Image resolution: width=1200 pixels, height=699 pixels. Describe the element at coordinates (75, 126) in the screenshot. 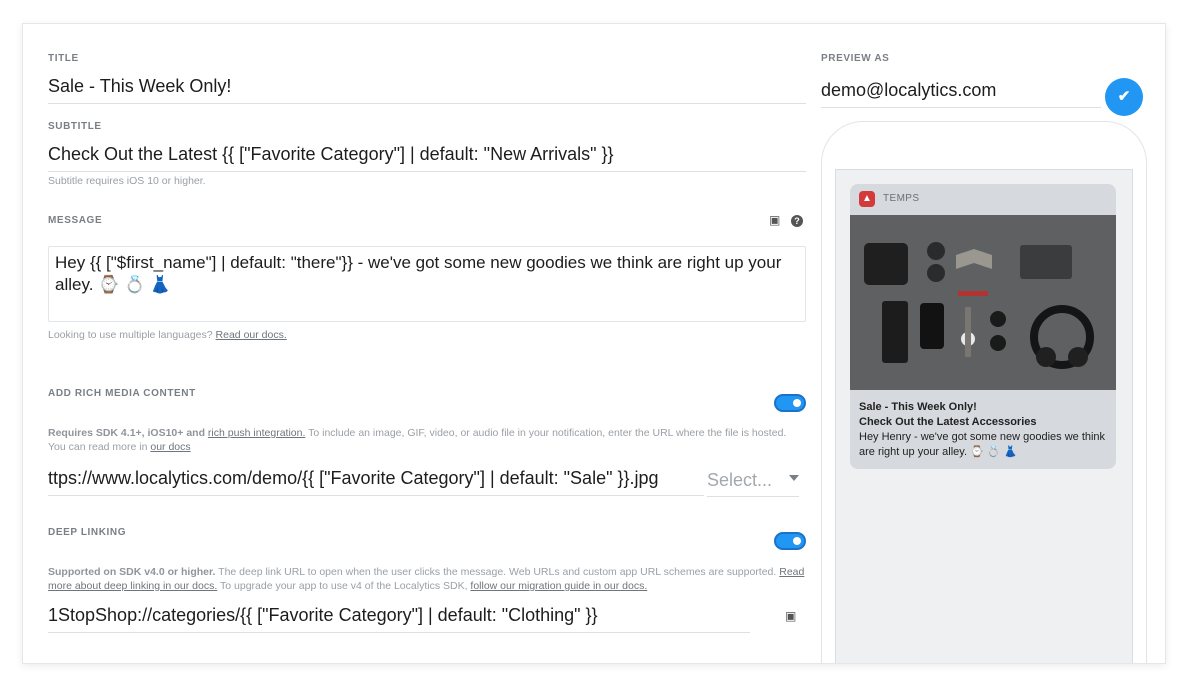

I see `subtitle-label: SUBTITLE` at that location.